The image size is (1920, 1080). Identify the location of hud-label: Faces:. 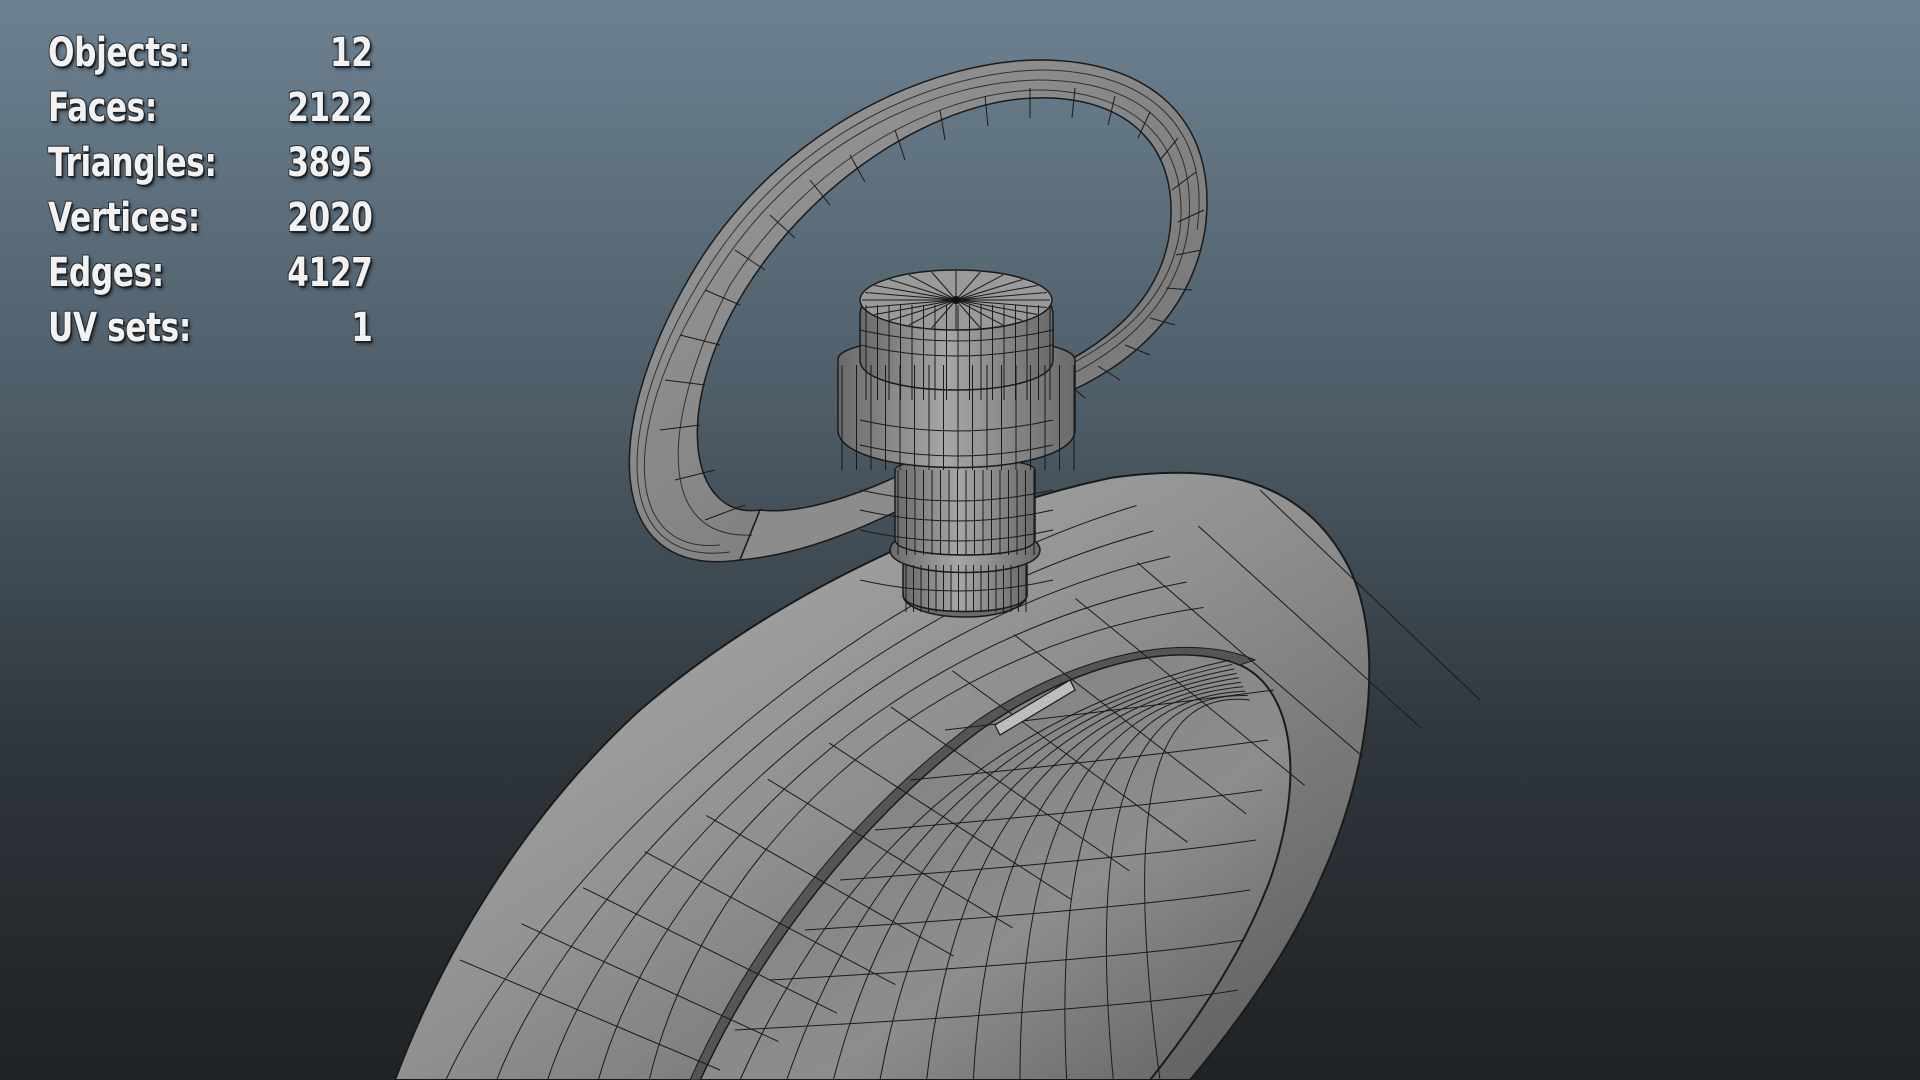
(102, 108).